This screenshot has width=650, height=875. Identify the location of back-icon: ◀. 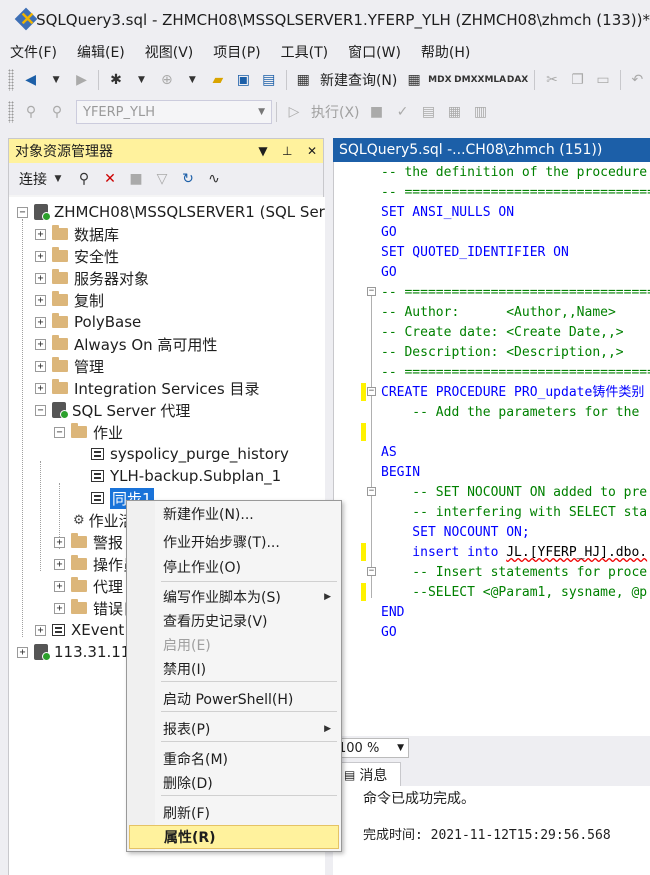
(30, 80).